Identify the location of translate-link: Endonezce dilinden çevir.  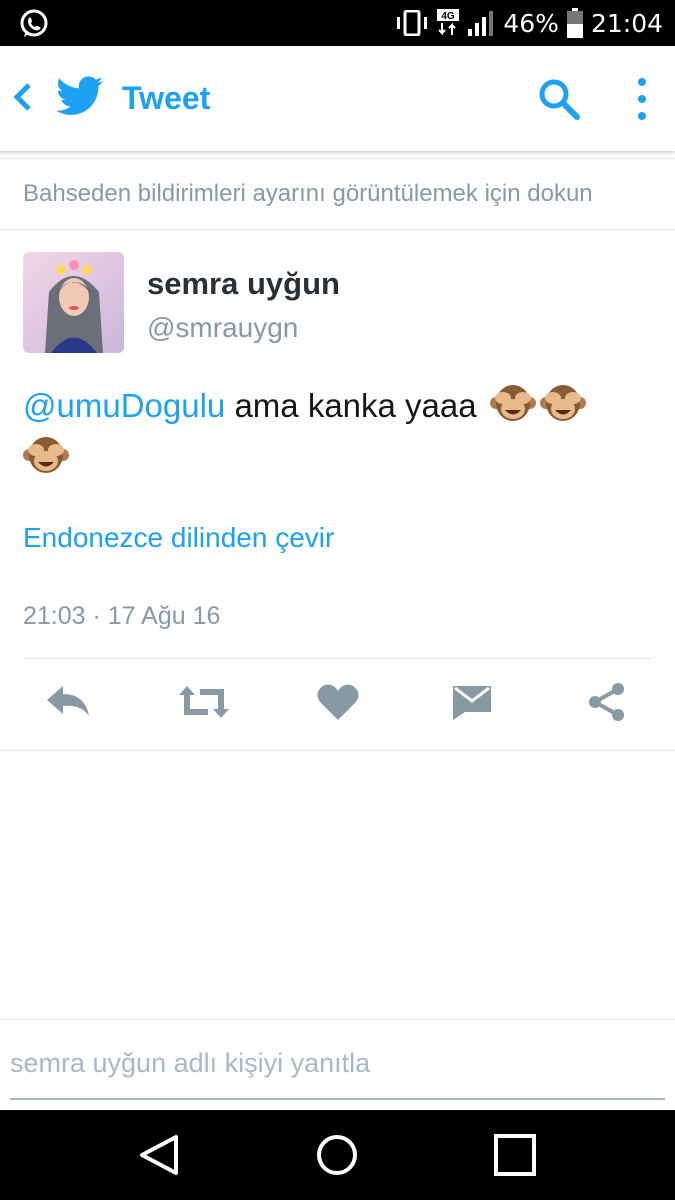
(178, 538).